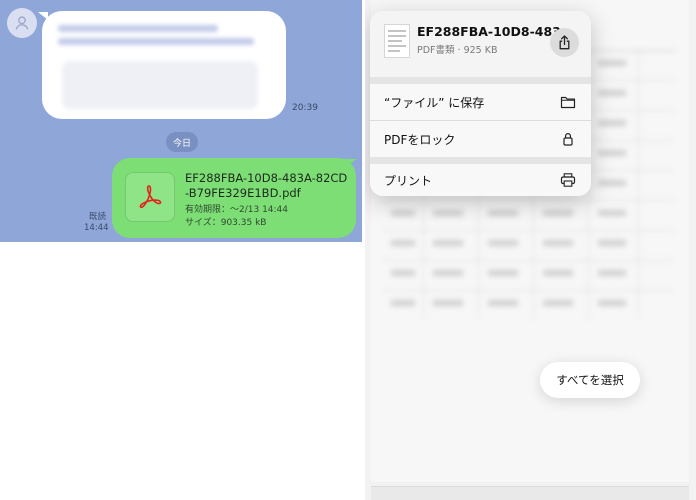  I want to click on share-button, so click(564, 42).